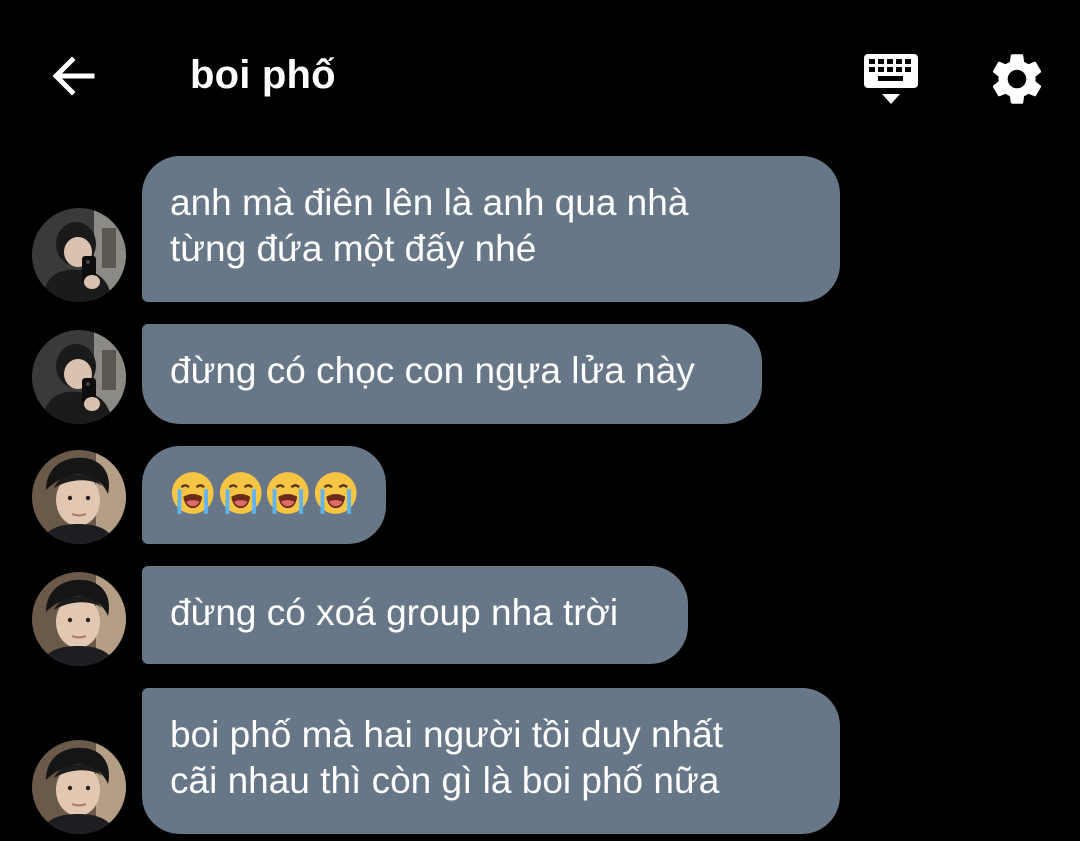  What do you see at coordinates (263, 75) in the screenshot?
I see `chat-title: boi phố` at bounding box center [263, 75].